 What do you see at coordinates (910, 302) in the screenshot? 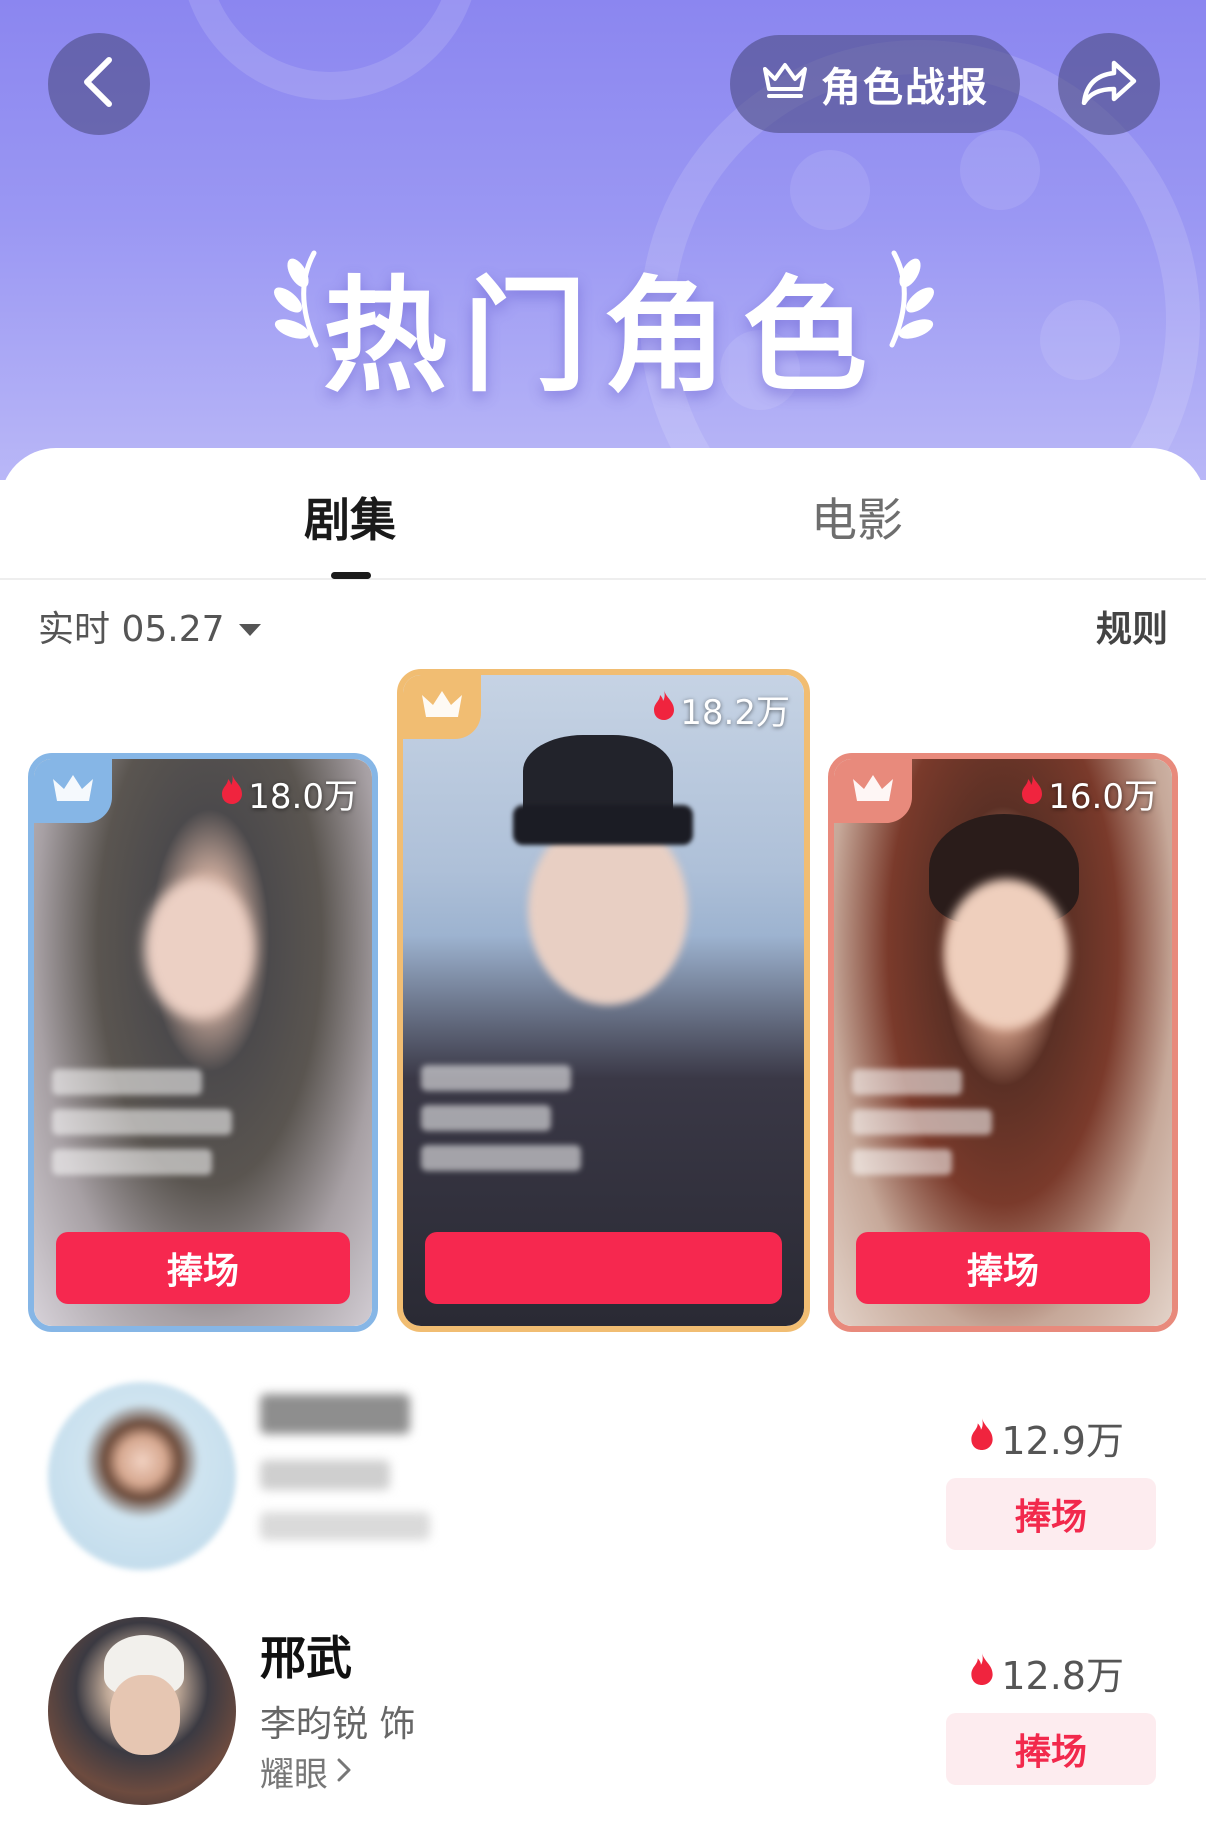
I see `laurel-right-icon` at bounding box center [910, 302].